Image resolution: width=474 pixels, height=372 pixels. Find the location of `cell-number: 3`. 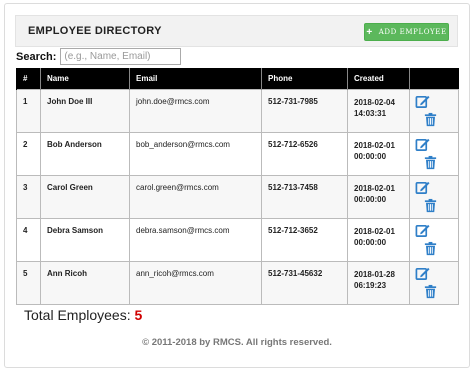

cell-number: 3 is located at coordinates (28, 196).